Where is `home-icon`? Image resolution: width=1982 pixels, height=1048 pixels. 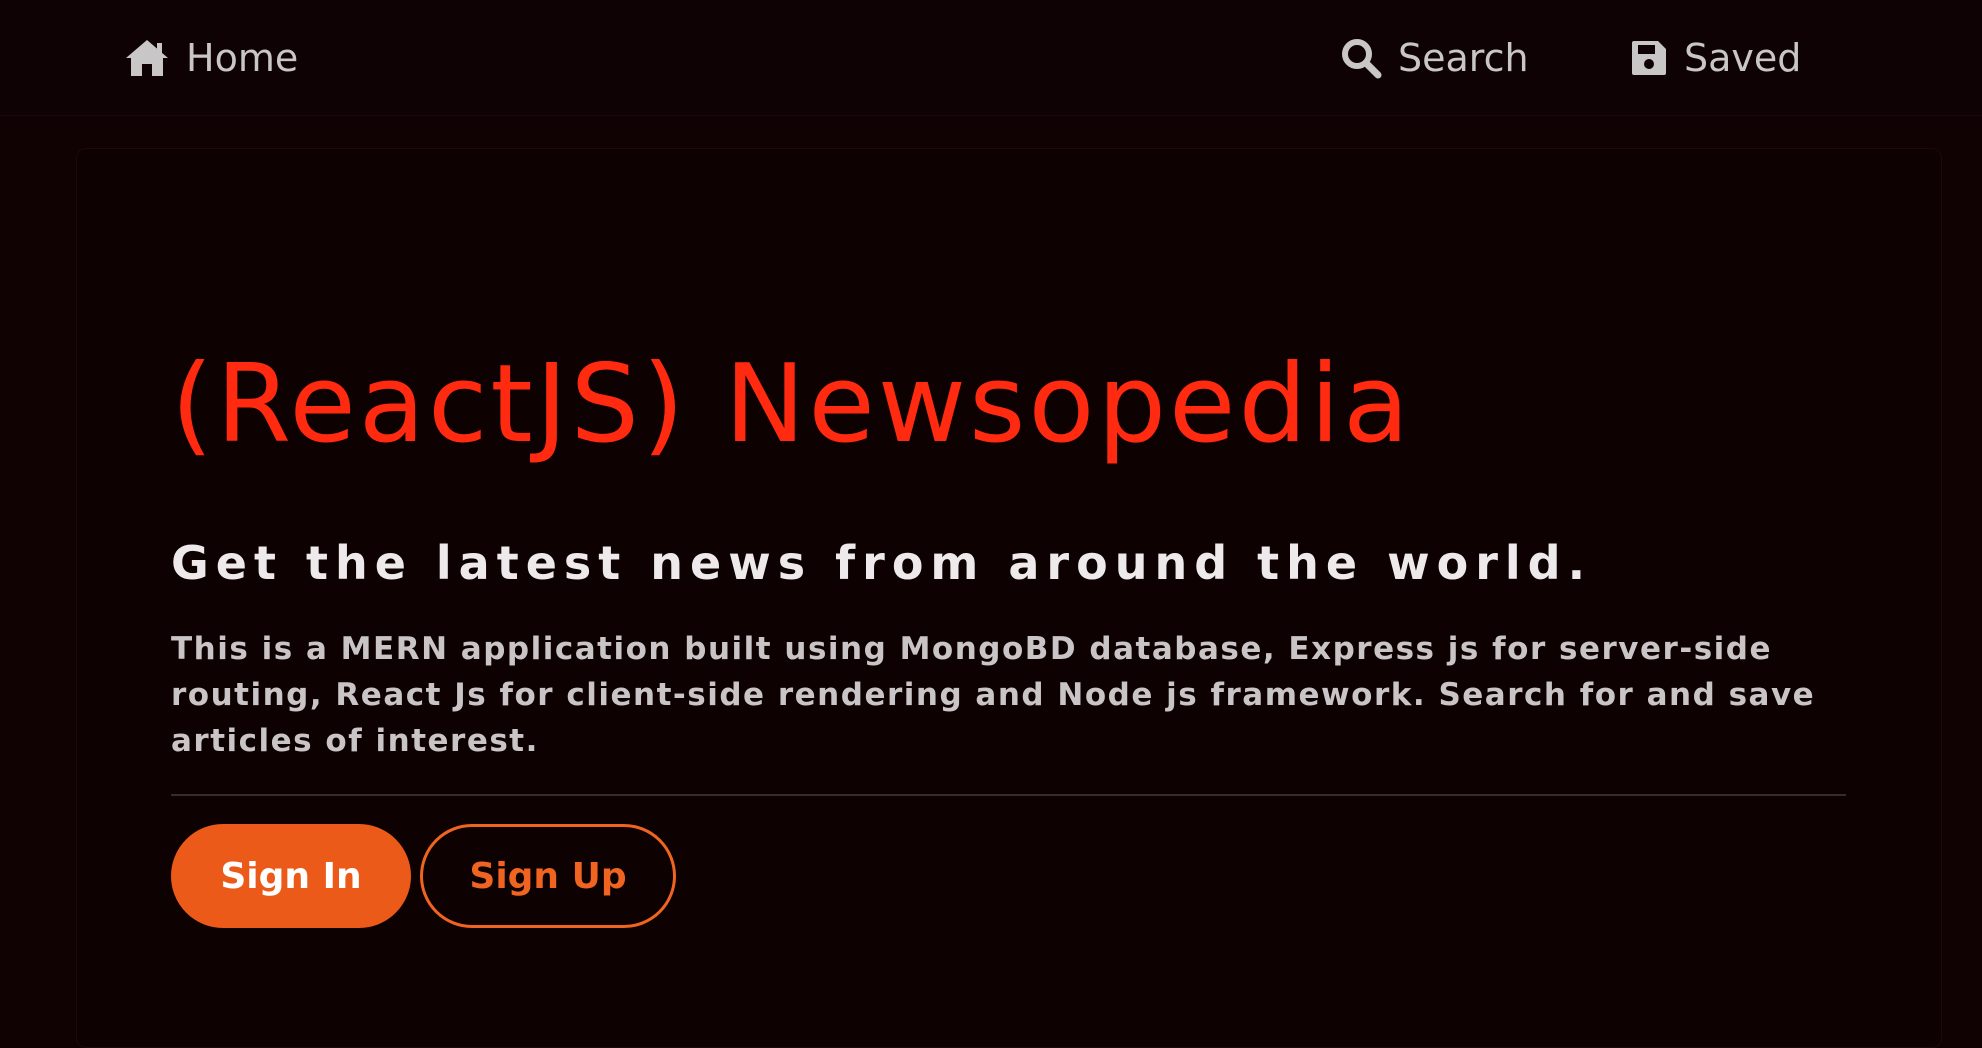 home-icon is located at coordinates (147, 58).